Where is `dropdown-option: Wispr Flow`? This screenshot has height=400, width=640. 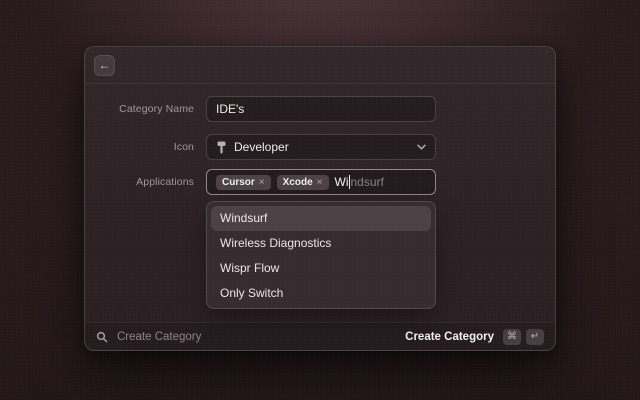
dropdown-option: Wispr Flow is located at coordinates (321, 268).